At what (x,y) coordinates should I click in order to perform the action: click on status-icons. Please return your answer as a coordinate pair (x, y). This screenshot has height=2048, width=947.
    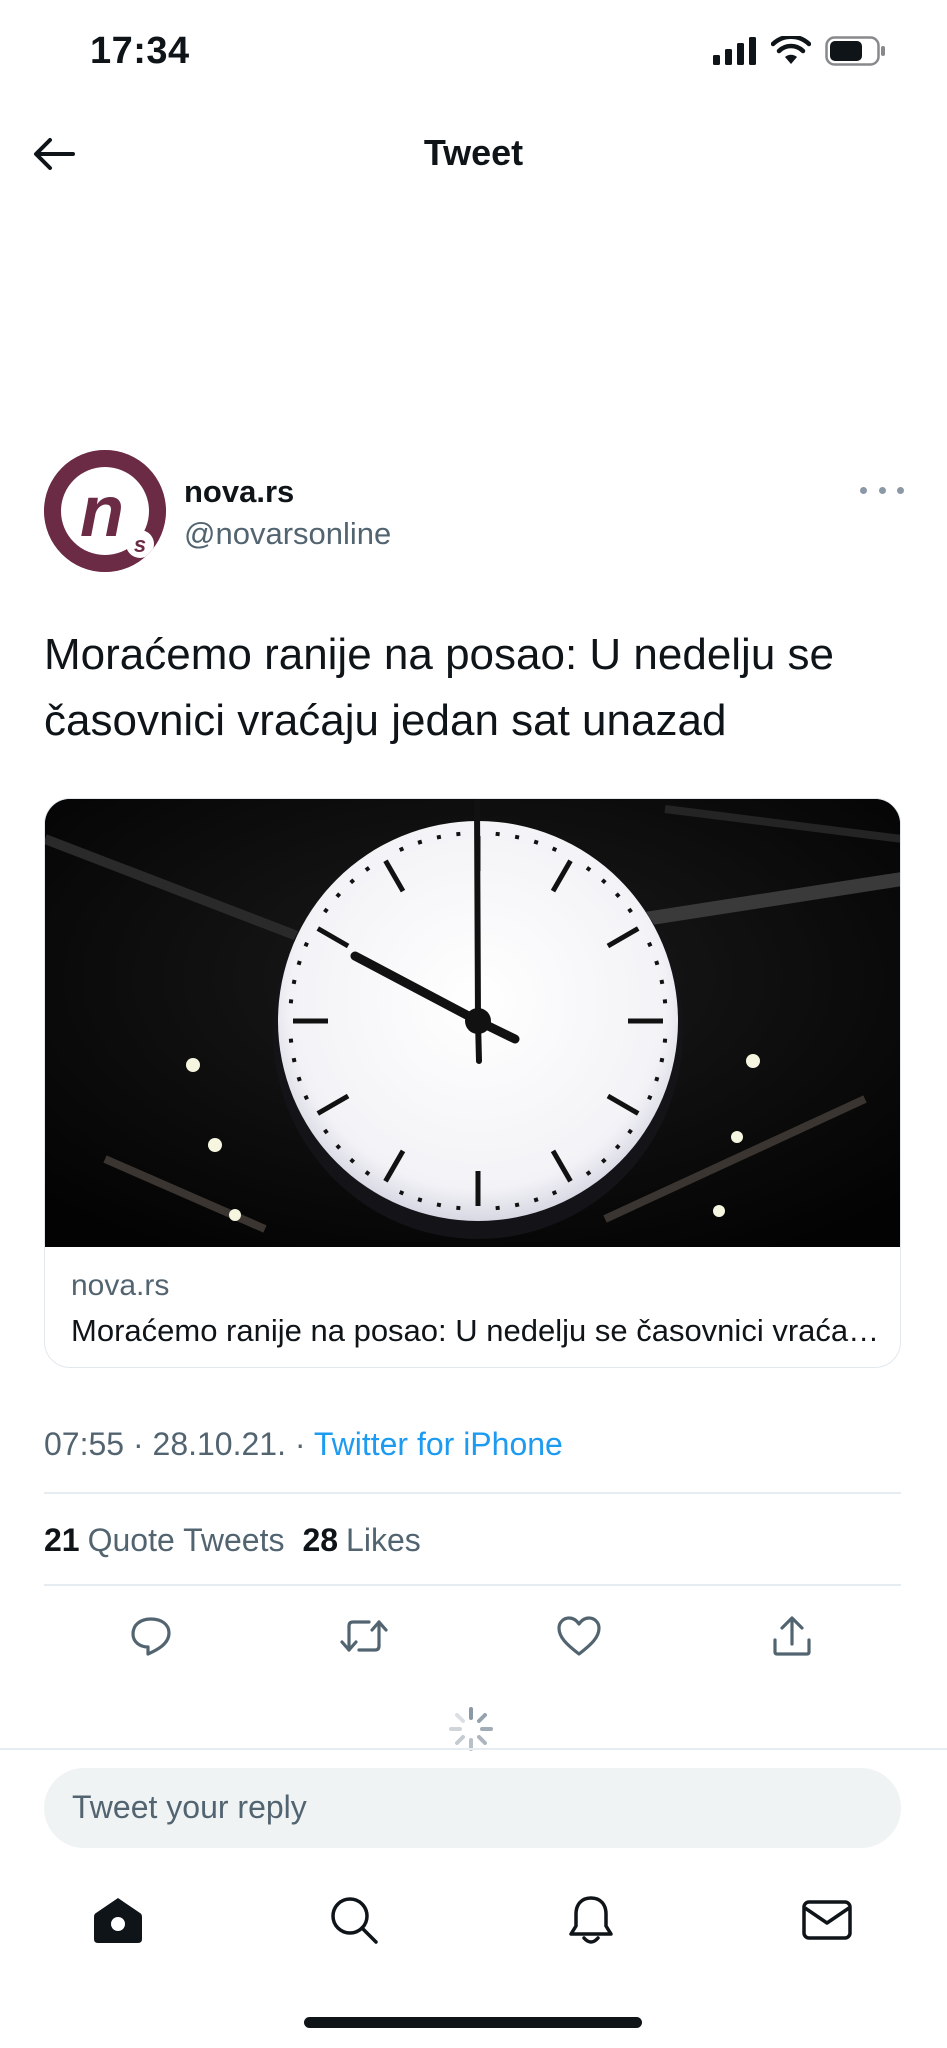
    Looking at the image, I should click on (800, 51).